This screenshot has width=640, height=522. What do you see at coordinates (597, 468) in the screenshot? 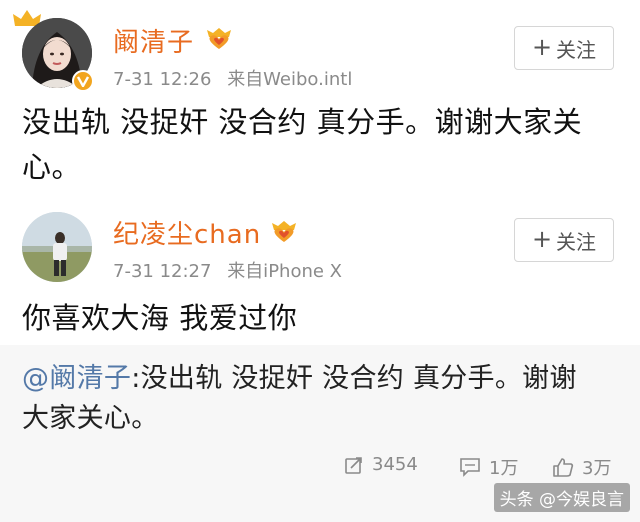
I see `like-count: 3万` at bounding box center [597, 468].